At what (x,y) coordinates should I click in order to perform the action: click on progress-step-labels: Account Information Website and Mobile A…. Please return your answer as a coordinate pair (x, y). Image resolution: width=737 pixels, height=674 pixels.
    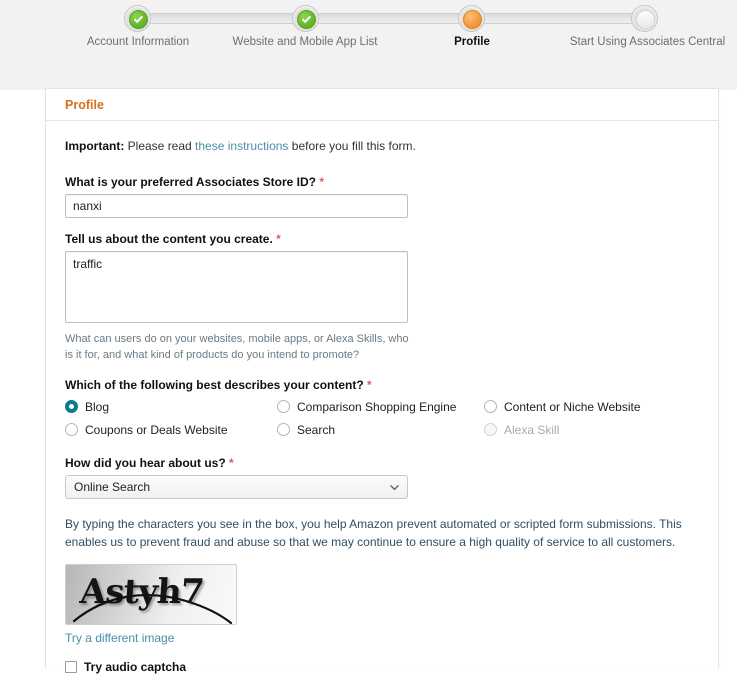
    Looking at the image, I should click on (368, 46).